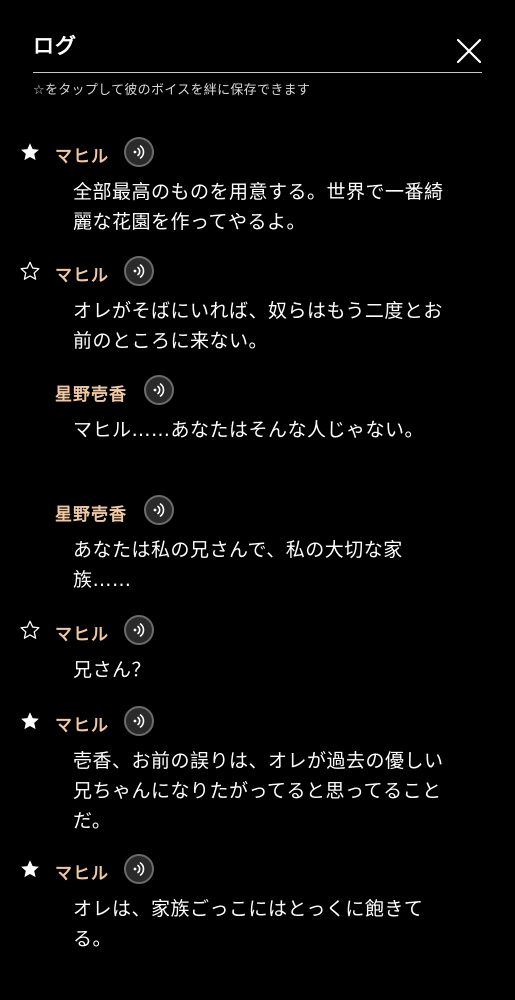 This screenshot has width=515, height=1000. What do you see at coordinates (257, 55) in the screenshot?
I see `log-header: ログ ☆をタップして彼のボイスを絆に保存できます` at bounding box center [257, 55].